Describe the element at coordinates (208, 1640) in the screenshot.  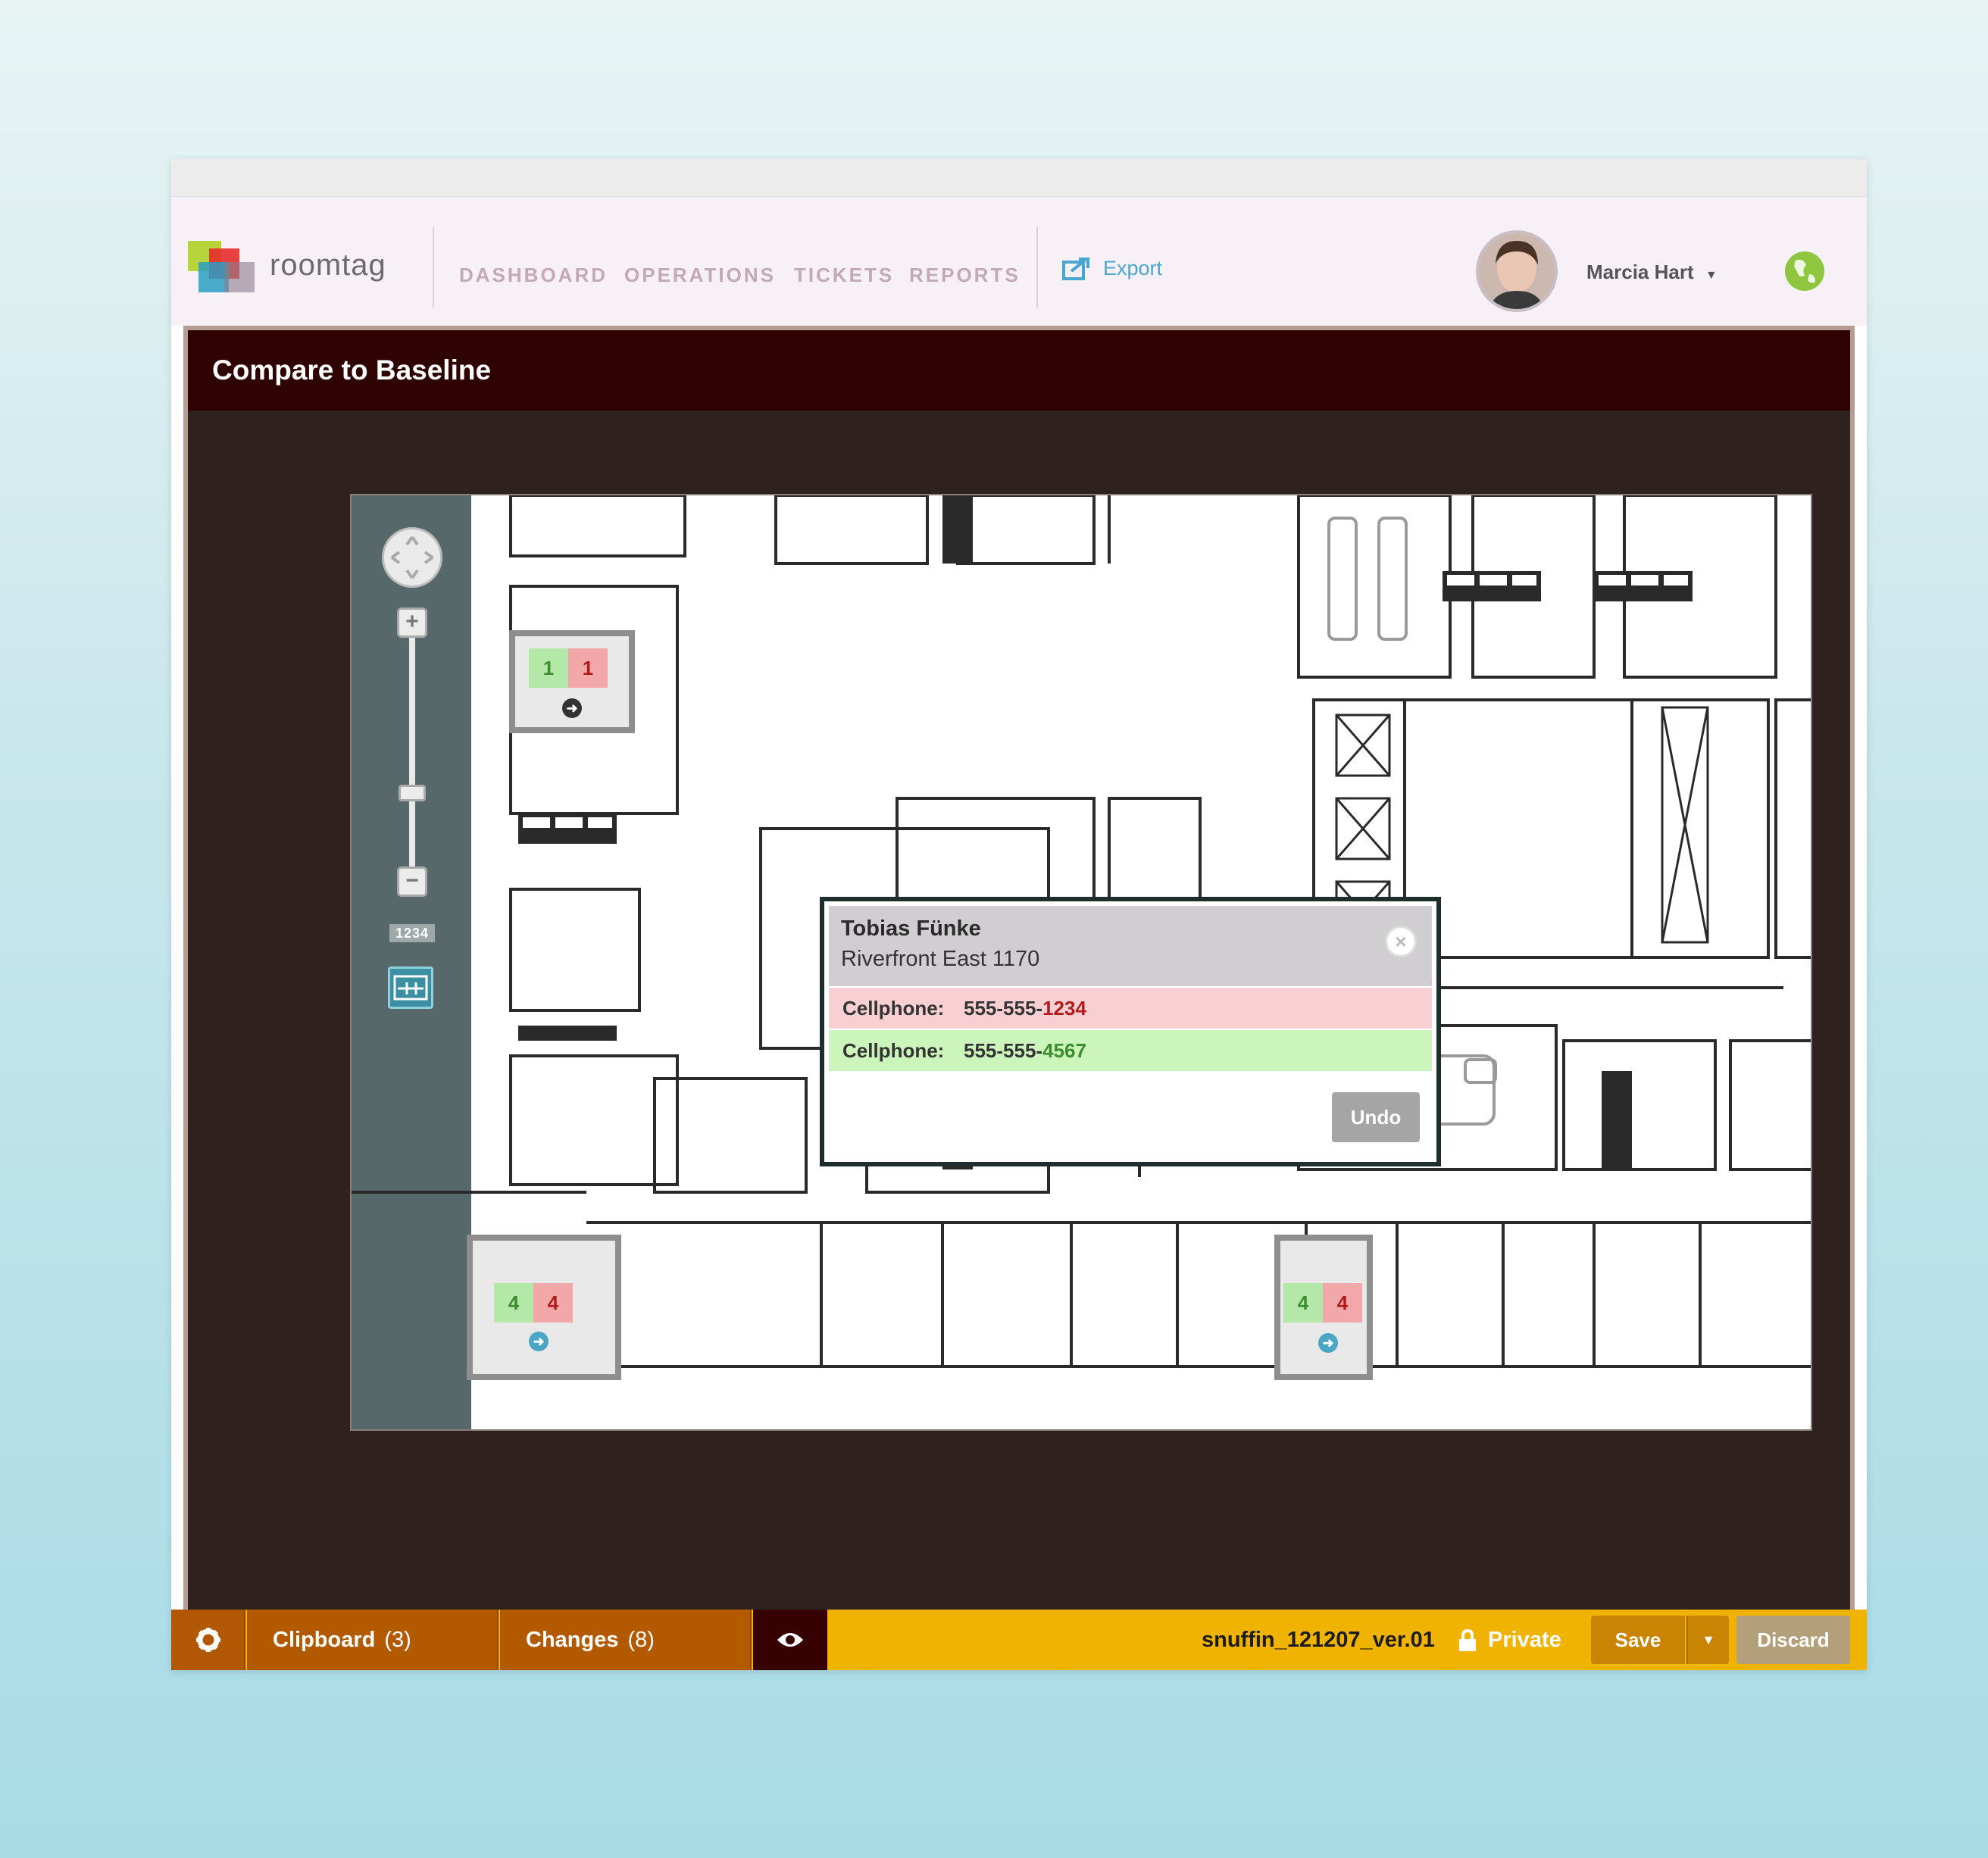
I see `gear-icon` at that location.